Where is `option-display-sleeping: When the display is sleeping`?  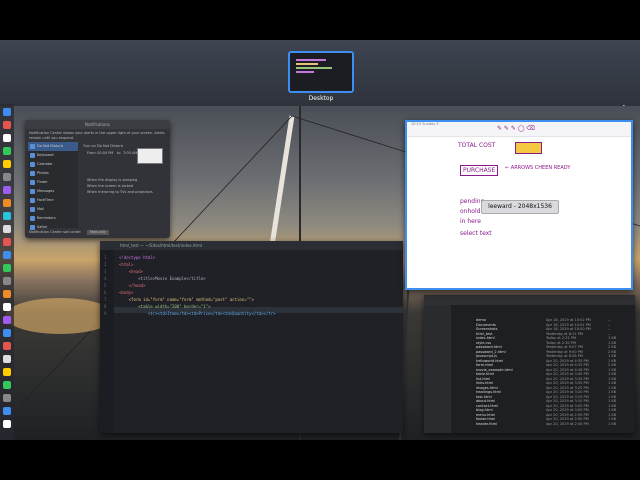
option-display-sleeping: When the display is sleeping is located at coordinates (112, 180).